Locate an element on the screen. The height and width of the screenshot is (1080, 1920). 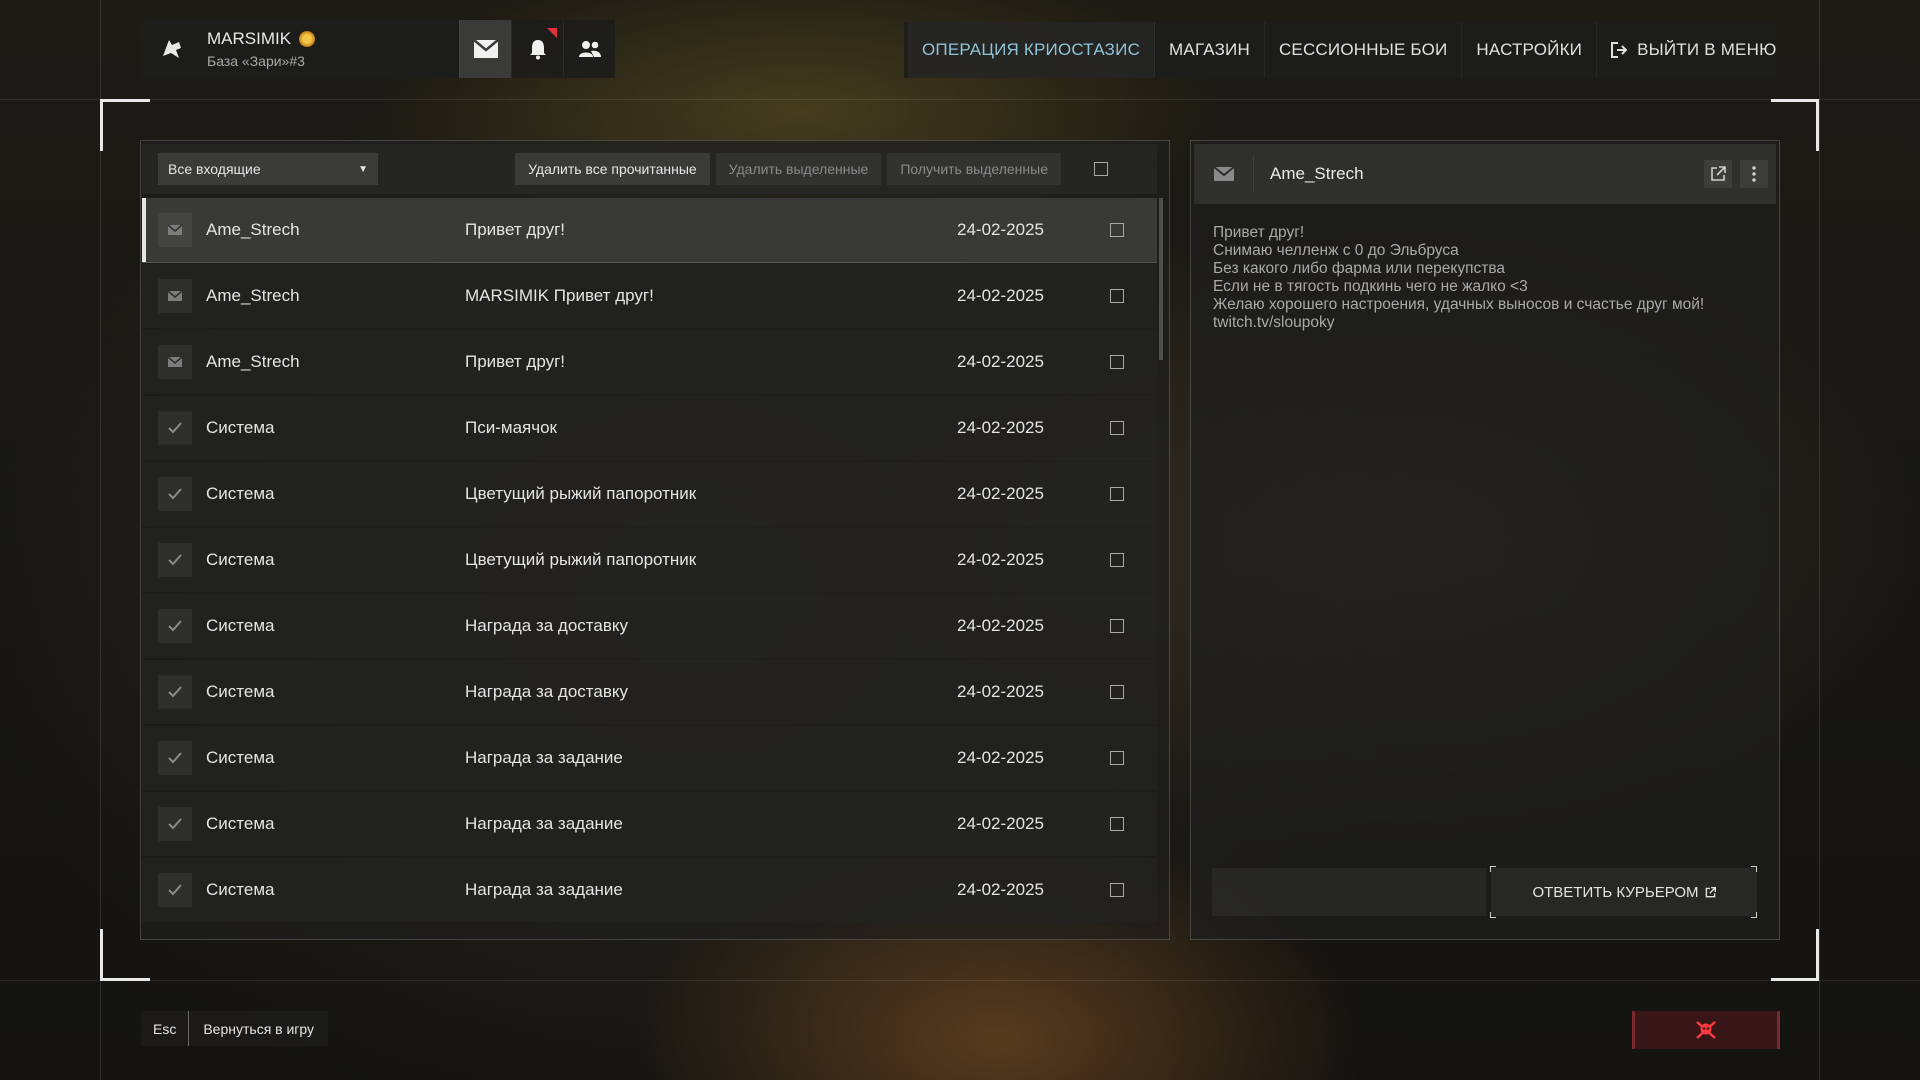
danger-button is located at coordinates (1706, 1030).